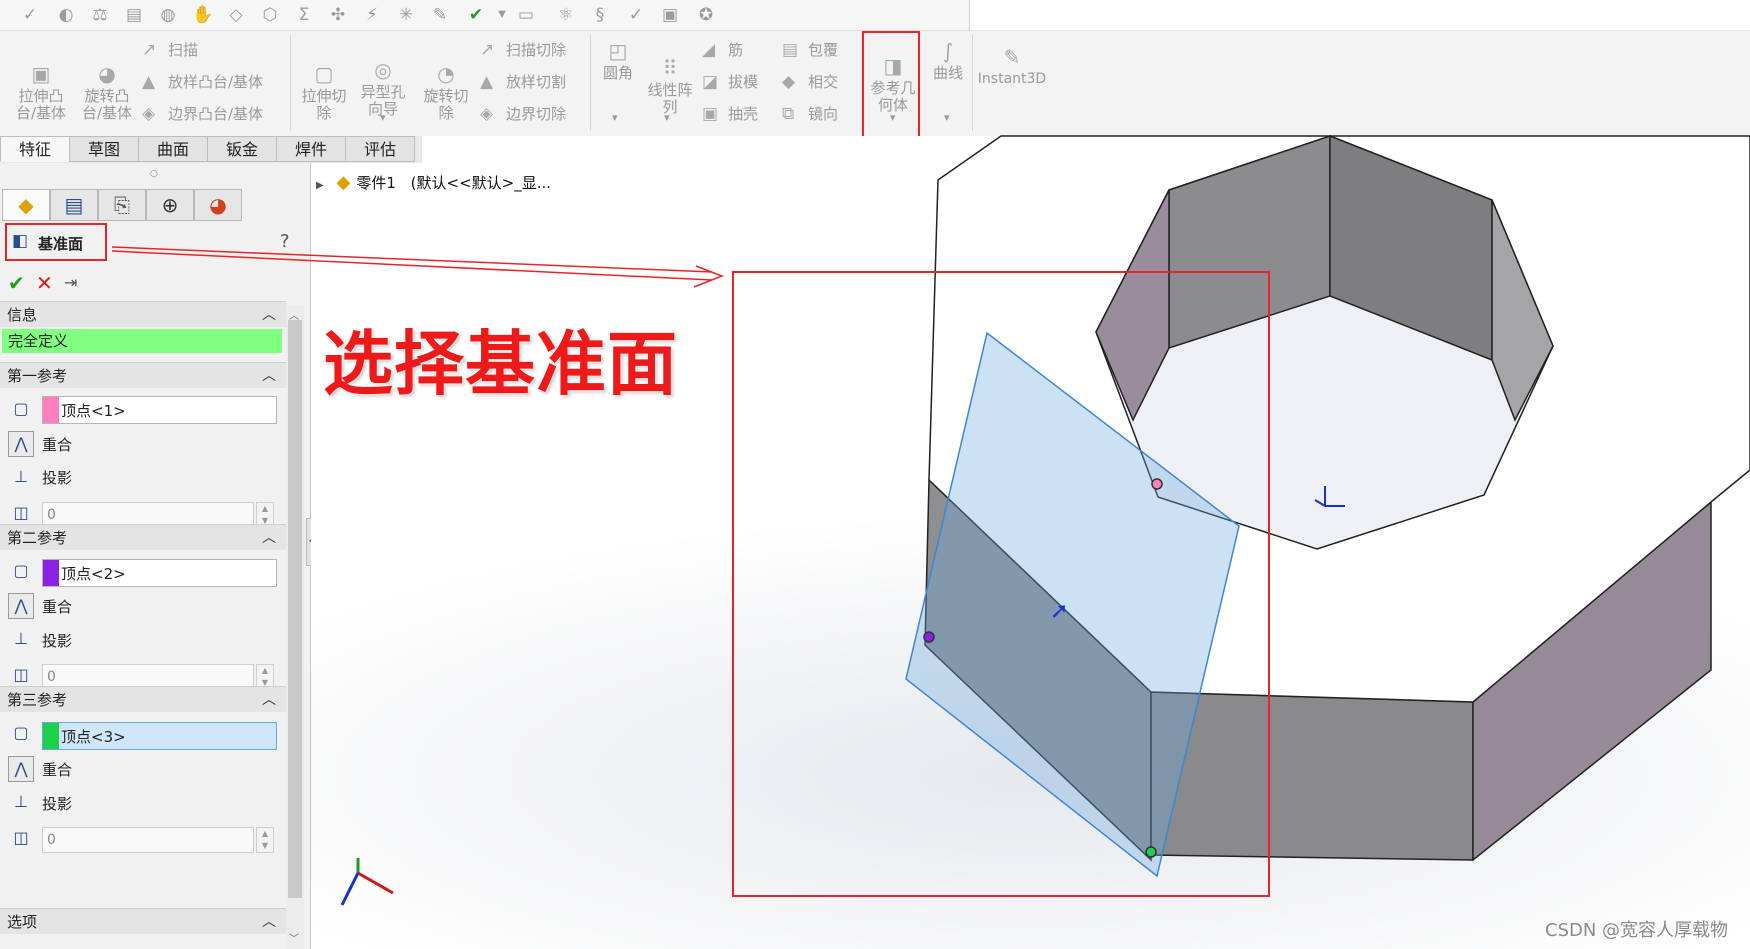 Image resolution: width=1750 pixels, height=949 pixels. Describe the element at coordinates (418, 267) in the screenshot. I see `annotation-arrow` at that location.